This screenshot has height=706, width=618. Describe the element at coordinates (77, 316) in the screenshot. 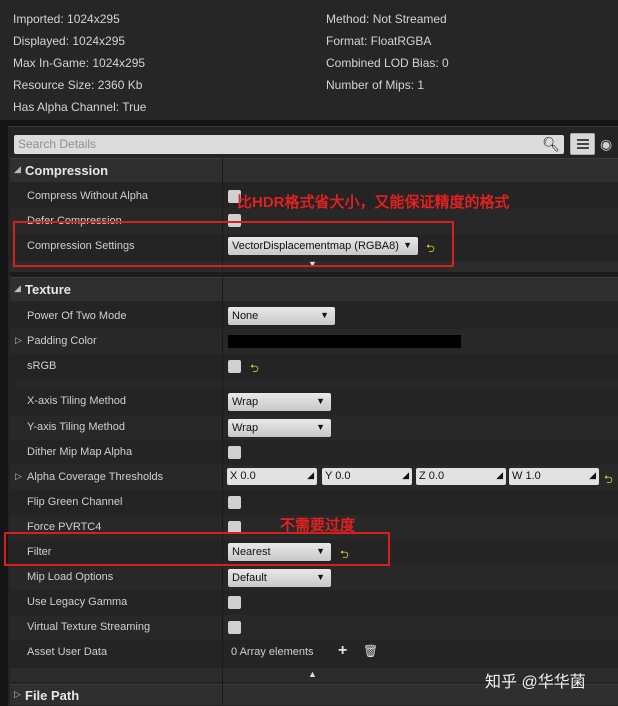

I see `property-label: Power Of Two Mode` at that location.